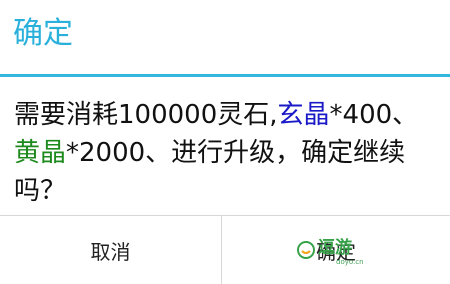 Image resolution: width=450 pixels, height=284 pixels. What do you see at coordinates (40, 153) in the screenshot?
I see `item-name-huangjing: 黄晶` at bounding box center [40, 153].